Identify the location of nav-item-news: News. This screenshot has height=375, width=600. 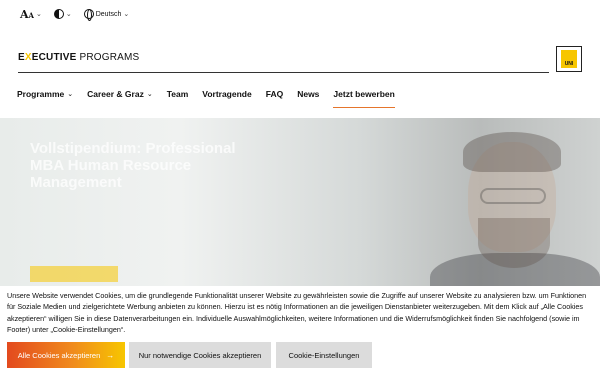
(308, 96).